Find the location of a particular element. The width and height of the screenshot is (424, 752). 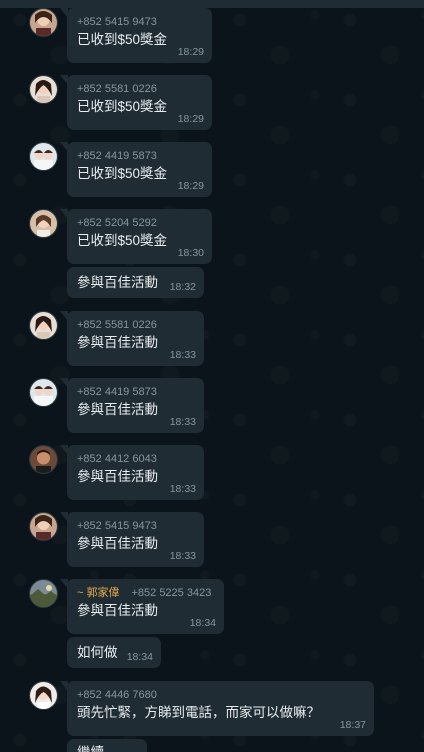

message-time: 18:37 is located at coordinates (352, 725).